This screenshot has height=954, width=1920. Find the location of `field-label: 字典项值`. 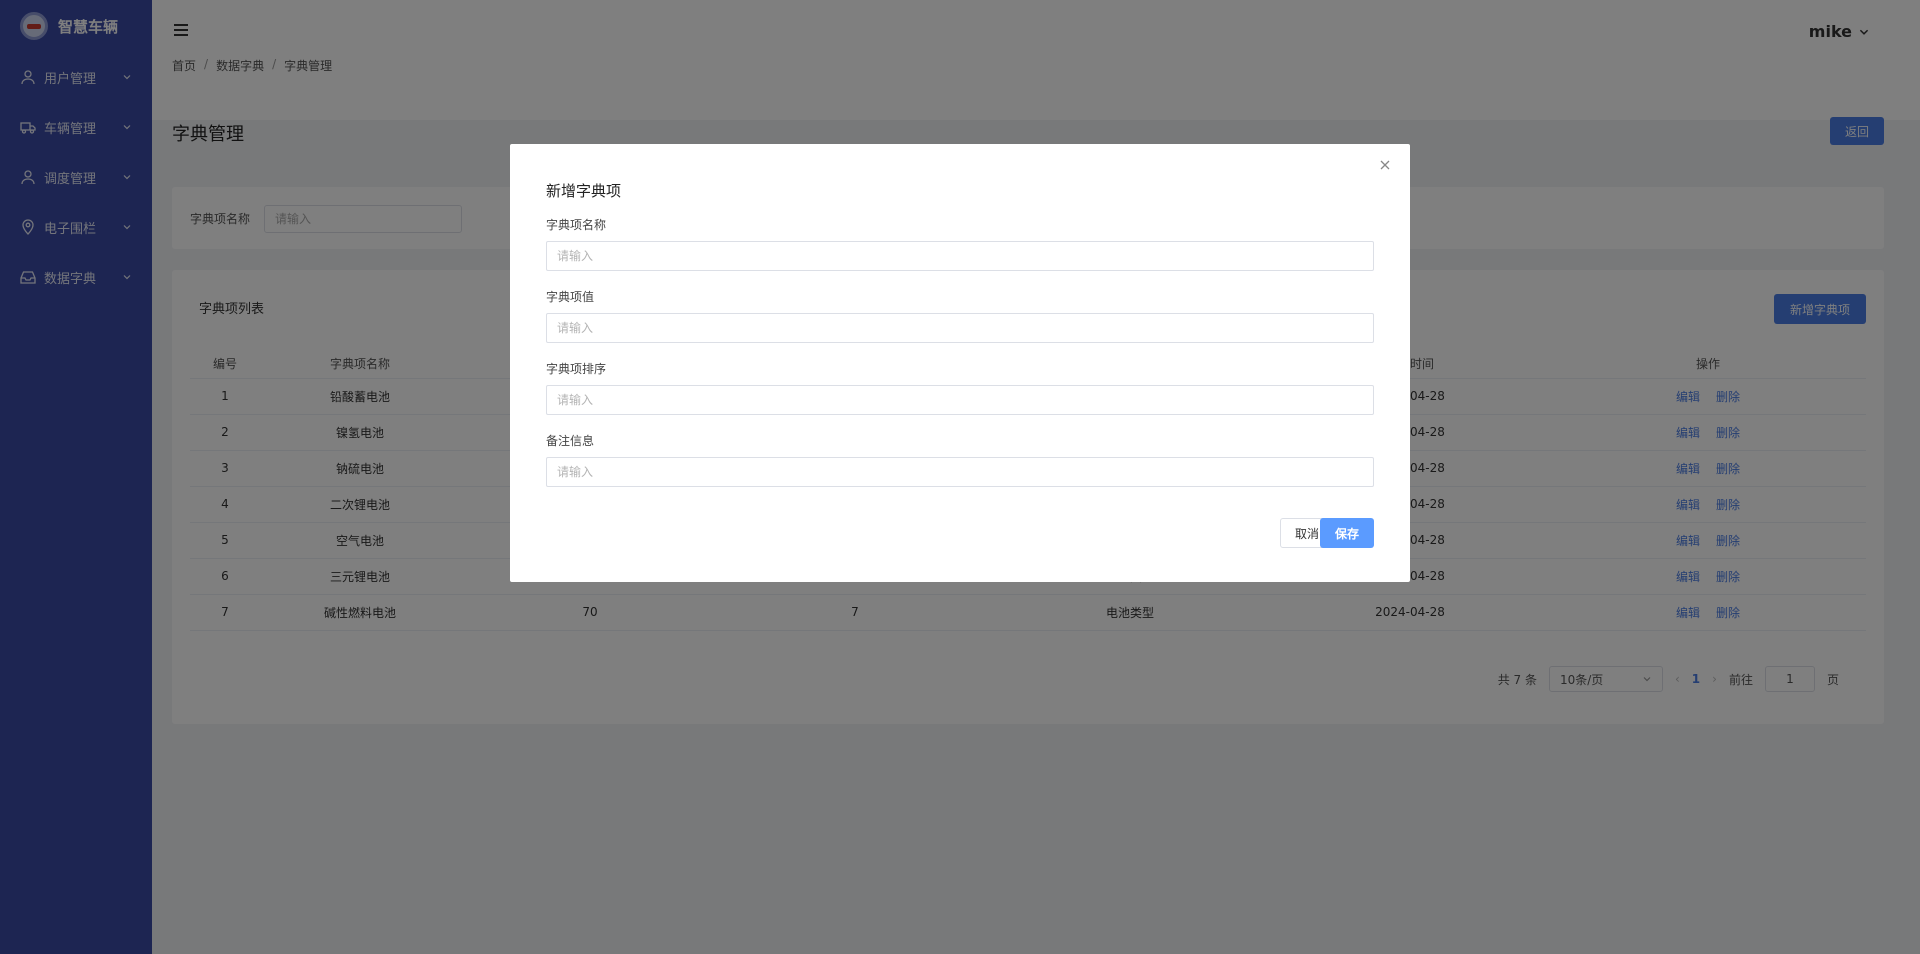

field-label: 字典项值 is located at coordinates (570, 297).